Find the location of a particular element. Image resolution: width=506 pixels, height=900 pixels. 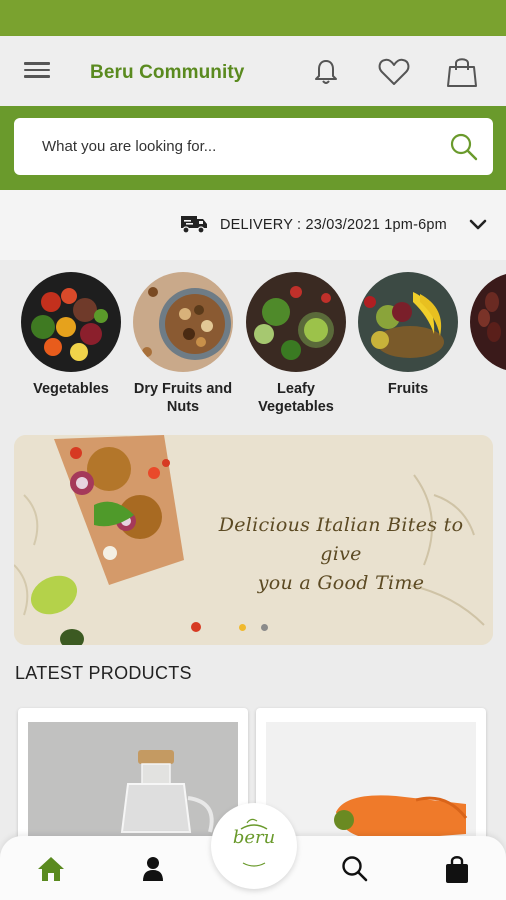

more-category-image is located at coordinates (488, 322).